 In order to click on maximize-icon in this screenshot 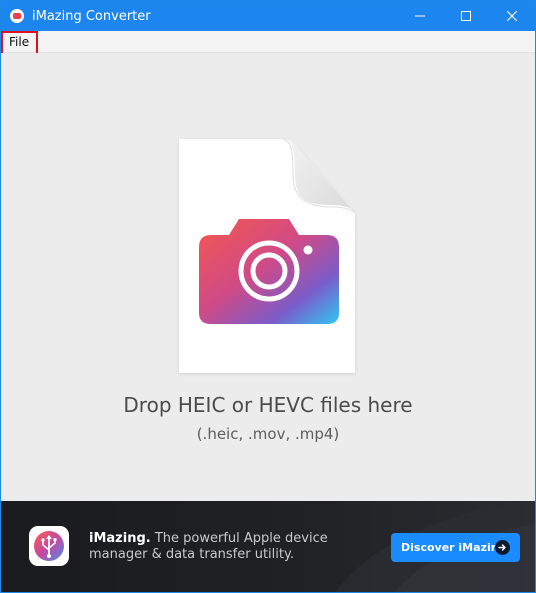, I will do `click(466, 16)`.